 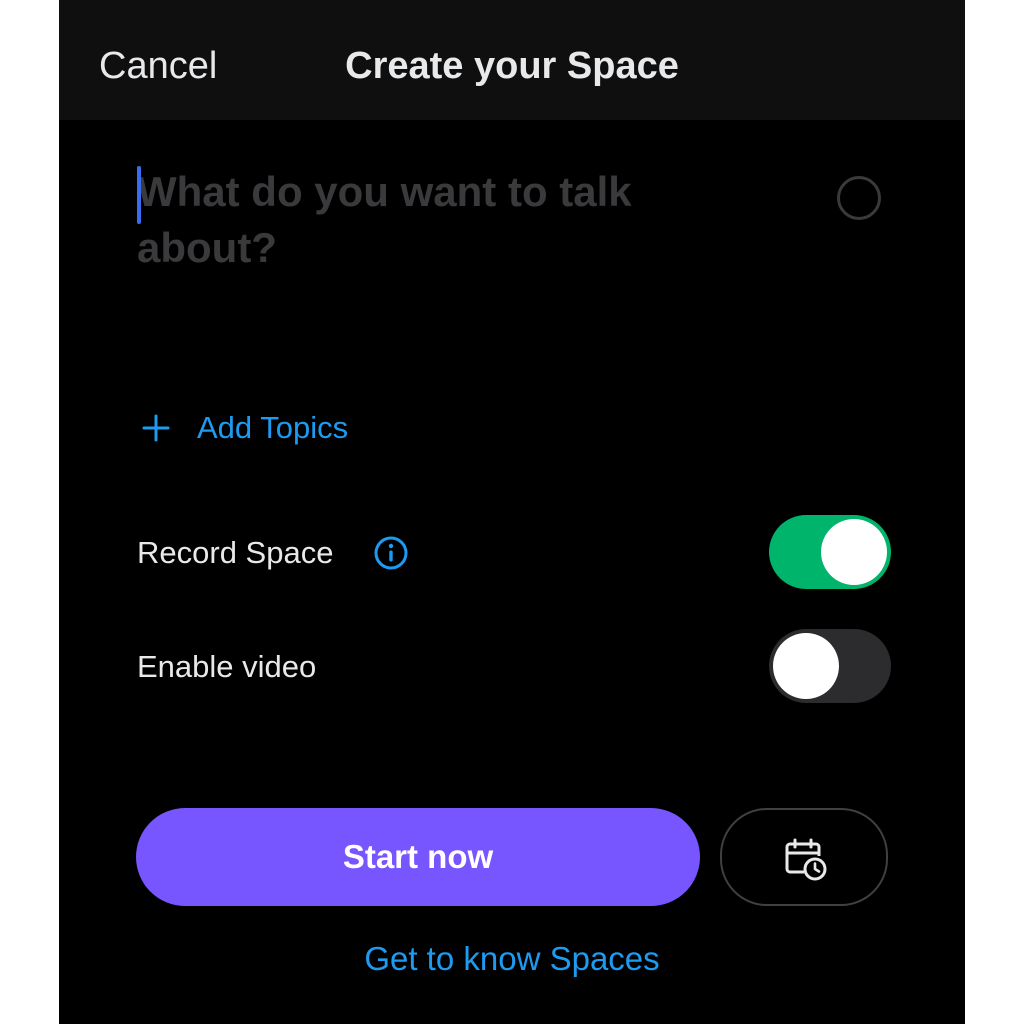 What do you see at coordinates (806, 859) in the screenshot?
I see `calendar-clock-icon` at bounding box center [806, 859].